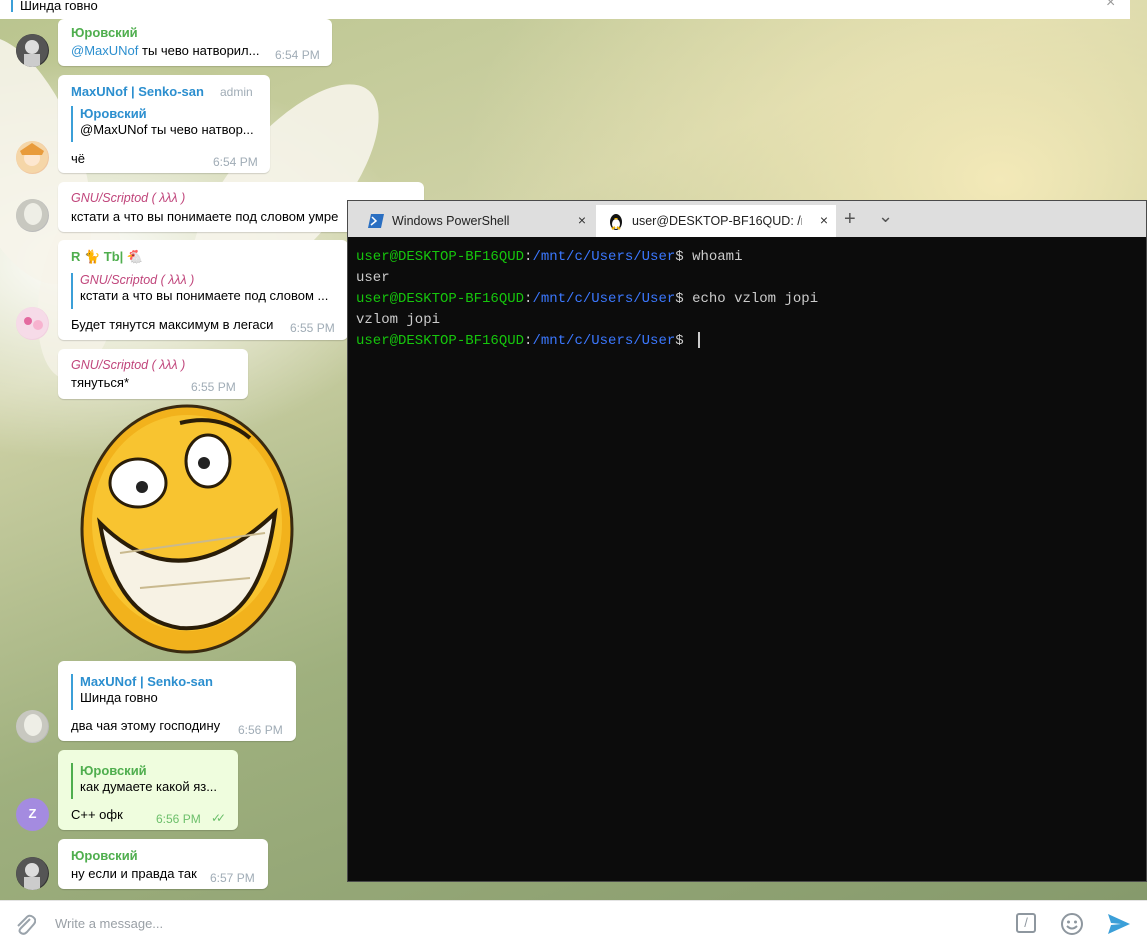  I want to click on send-icon, so click(1119, 924).